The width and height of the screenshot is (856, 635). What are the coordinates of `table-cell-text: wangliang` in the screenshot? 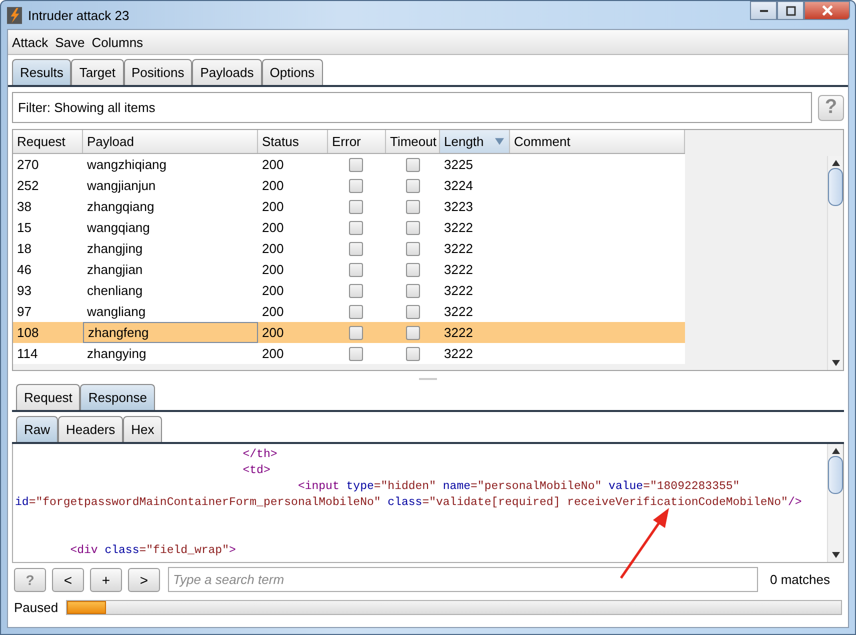 It's located at (116, 312).